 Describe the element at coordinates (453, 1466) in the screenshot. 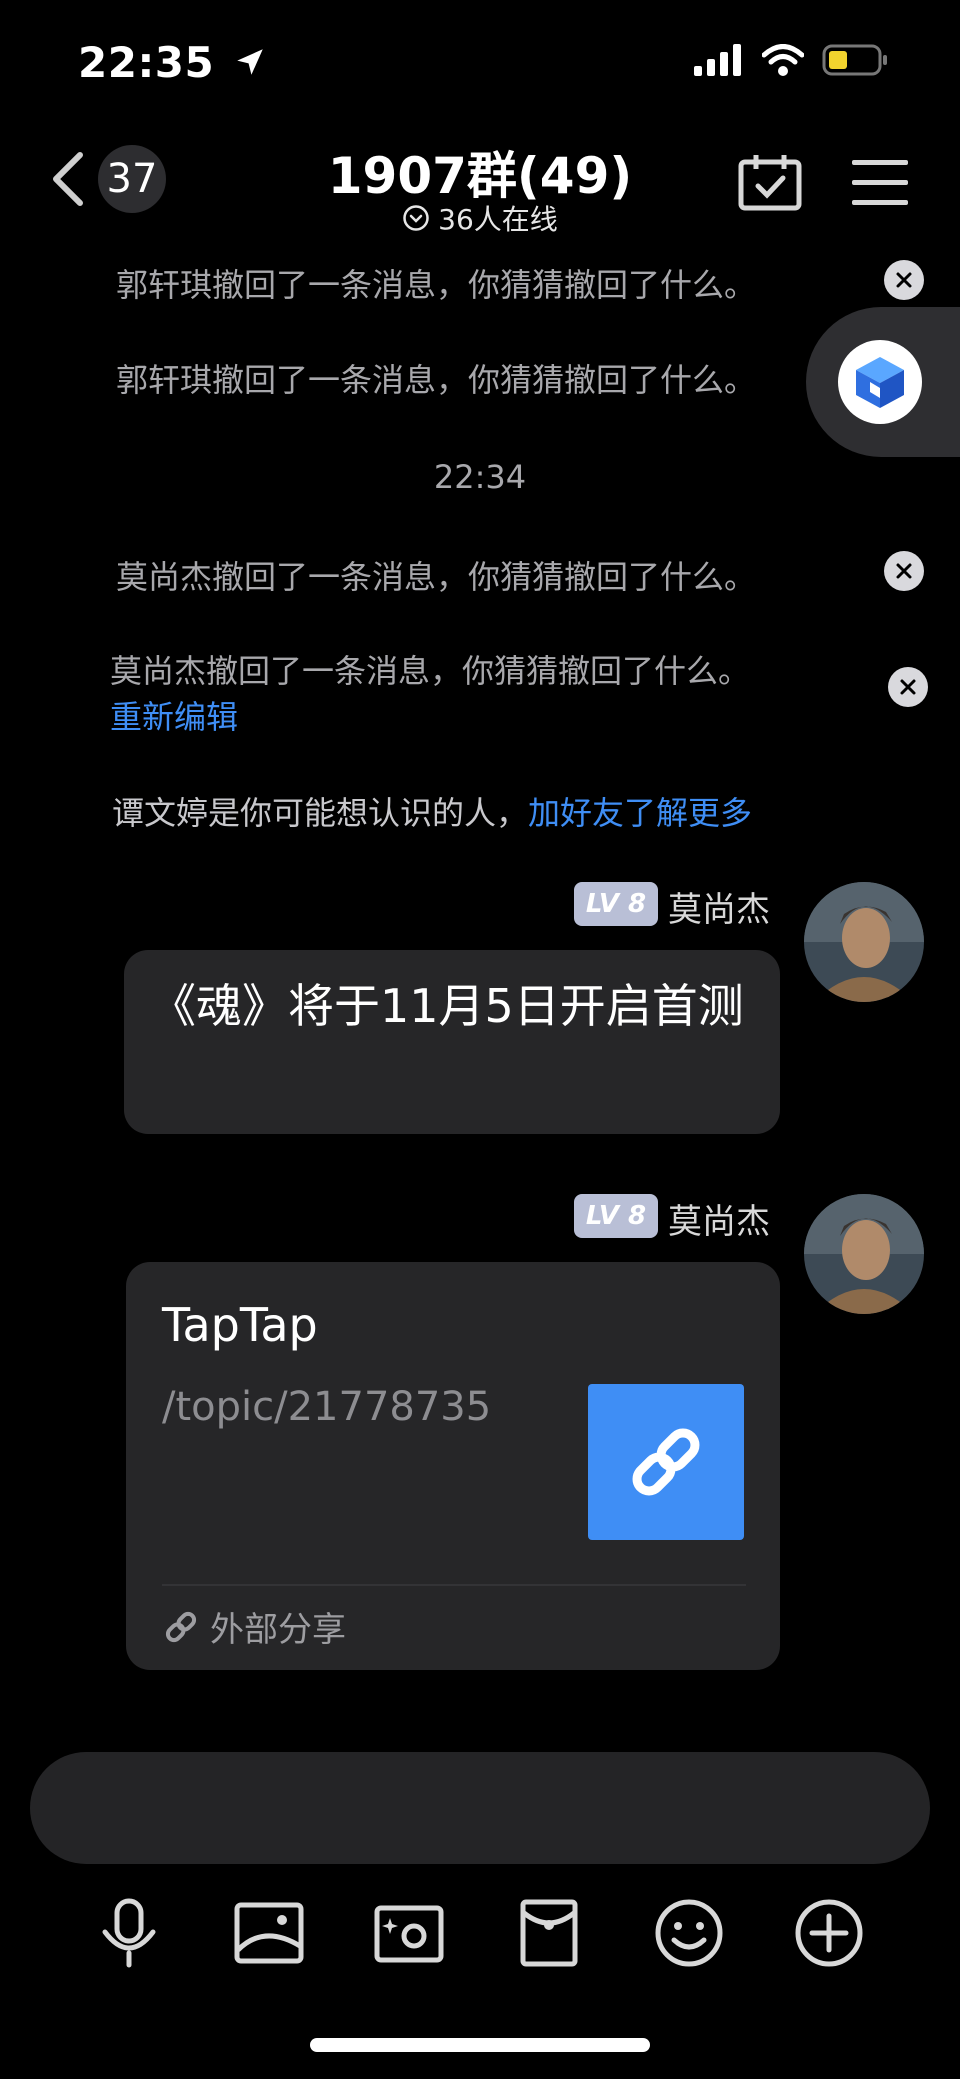

I see `link-card: TapTap /topic/21778735 外部分享` at that location.